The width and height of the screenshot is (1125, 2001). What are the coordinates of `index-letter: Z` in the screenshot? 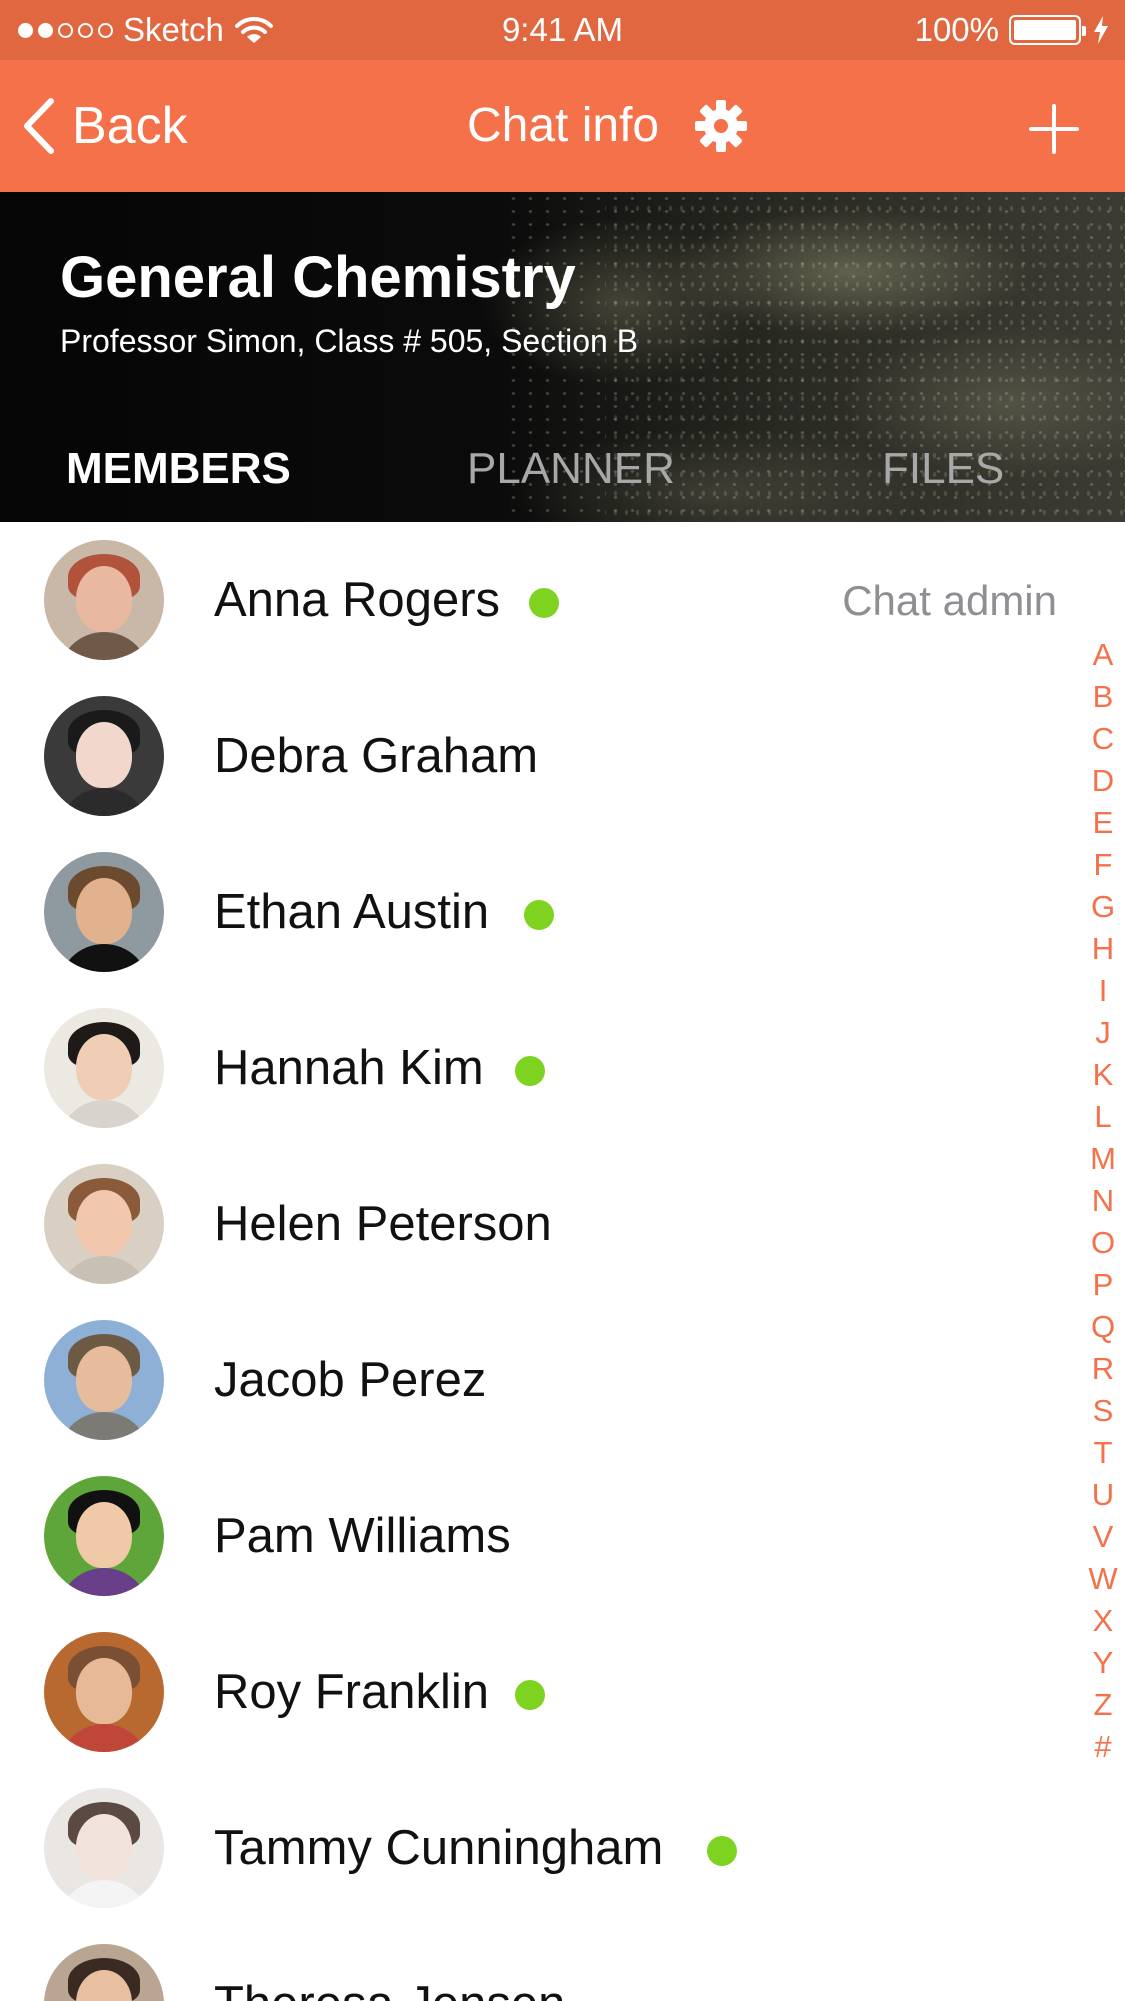 It's located at (1103, 1705).